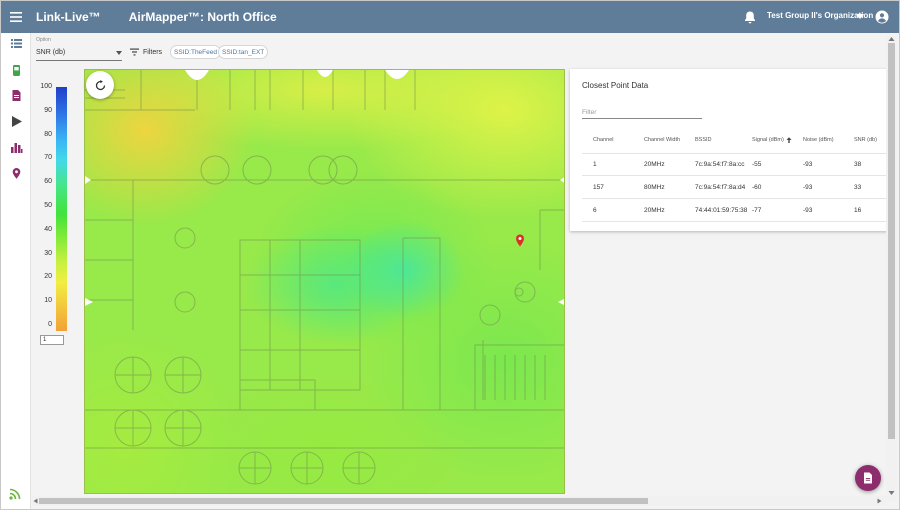 The width and height of the screenshot is (900, 510). I want to click on refresh-button, so click(100, 85).